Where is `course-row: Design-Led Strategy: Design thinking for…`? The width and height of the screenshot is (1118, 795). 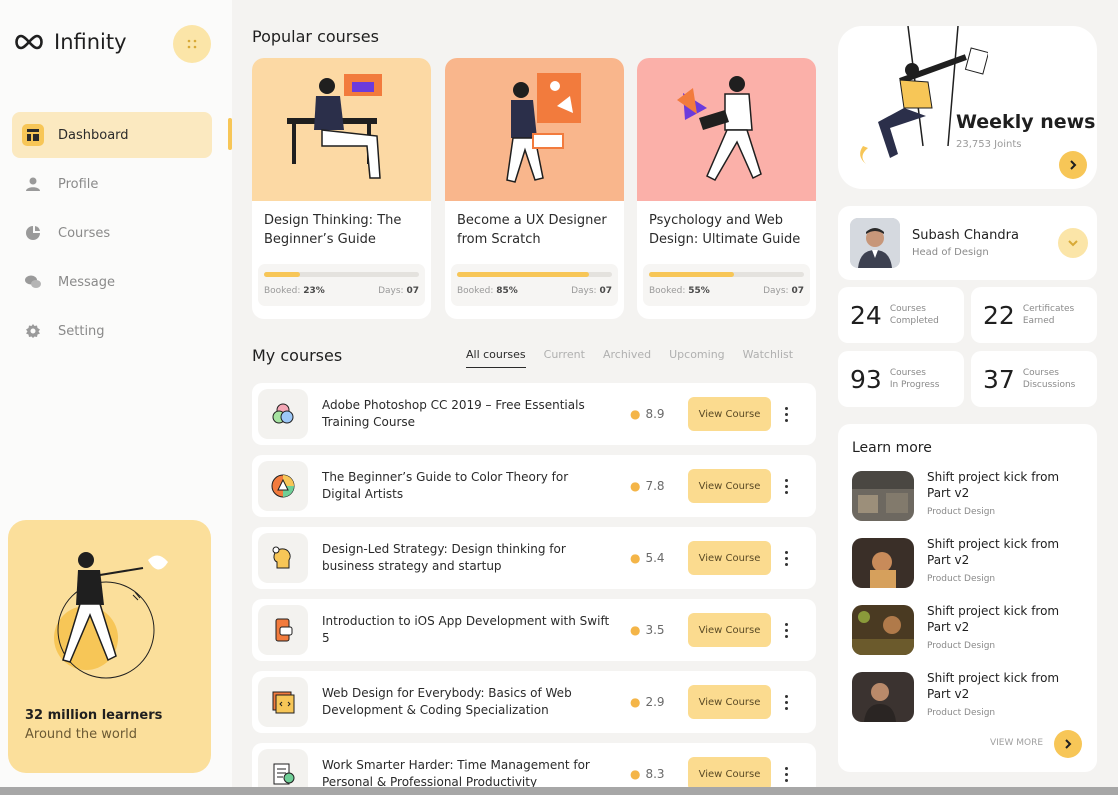
course-row: Design-Led Strategy: Design thinking for… is located at coordinates (534, 558).